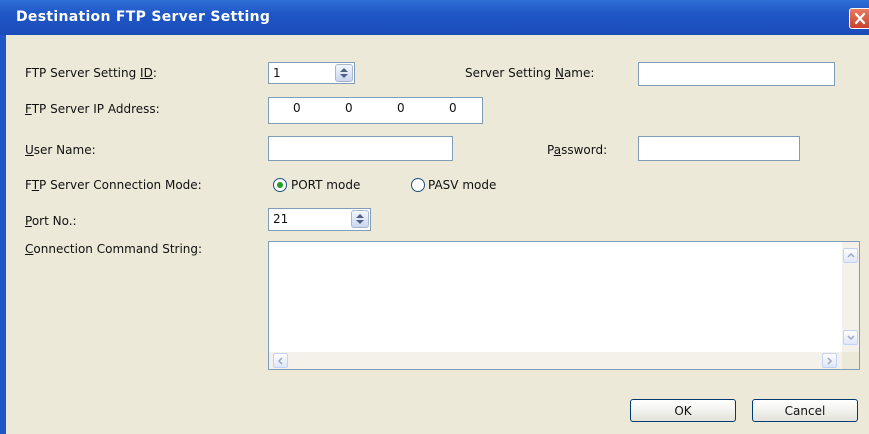 The height and width of the screenshot is (434, 869). What do you see at coordinates (805, 410) in the screenshot?
I see `cancel-button: Cancel` at bounding box center [805, 410].